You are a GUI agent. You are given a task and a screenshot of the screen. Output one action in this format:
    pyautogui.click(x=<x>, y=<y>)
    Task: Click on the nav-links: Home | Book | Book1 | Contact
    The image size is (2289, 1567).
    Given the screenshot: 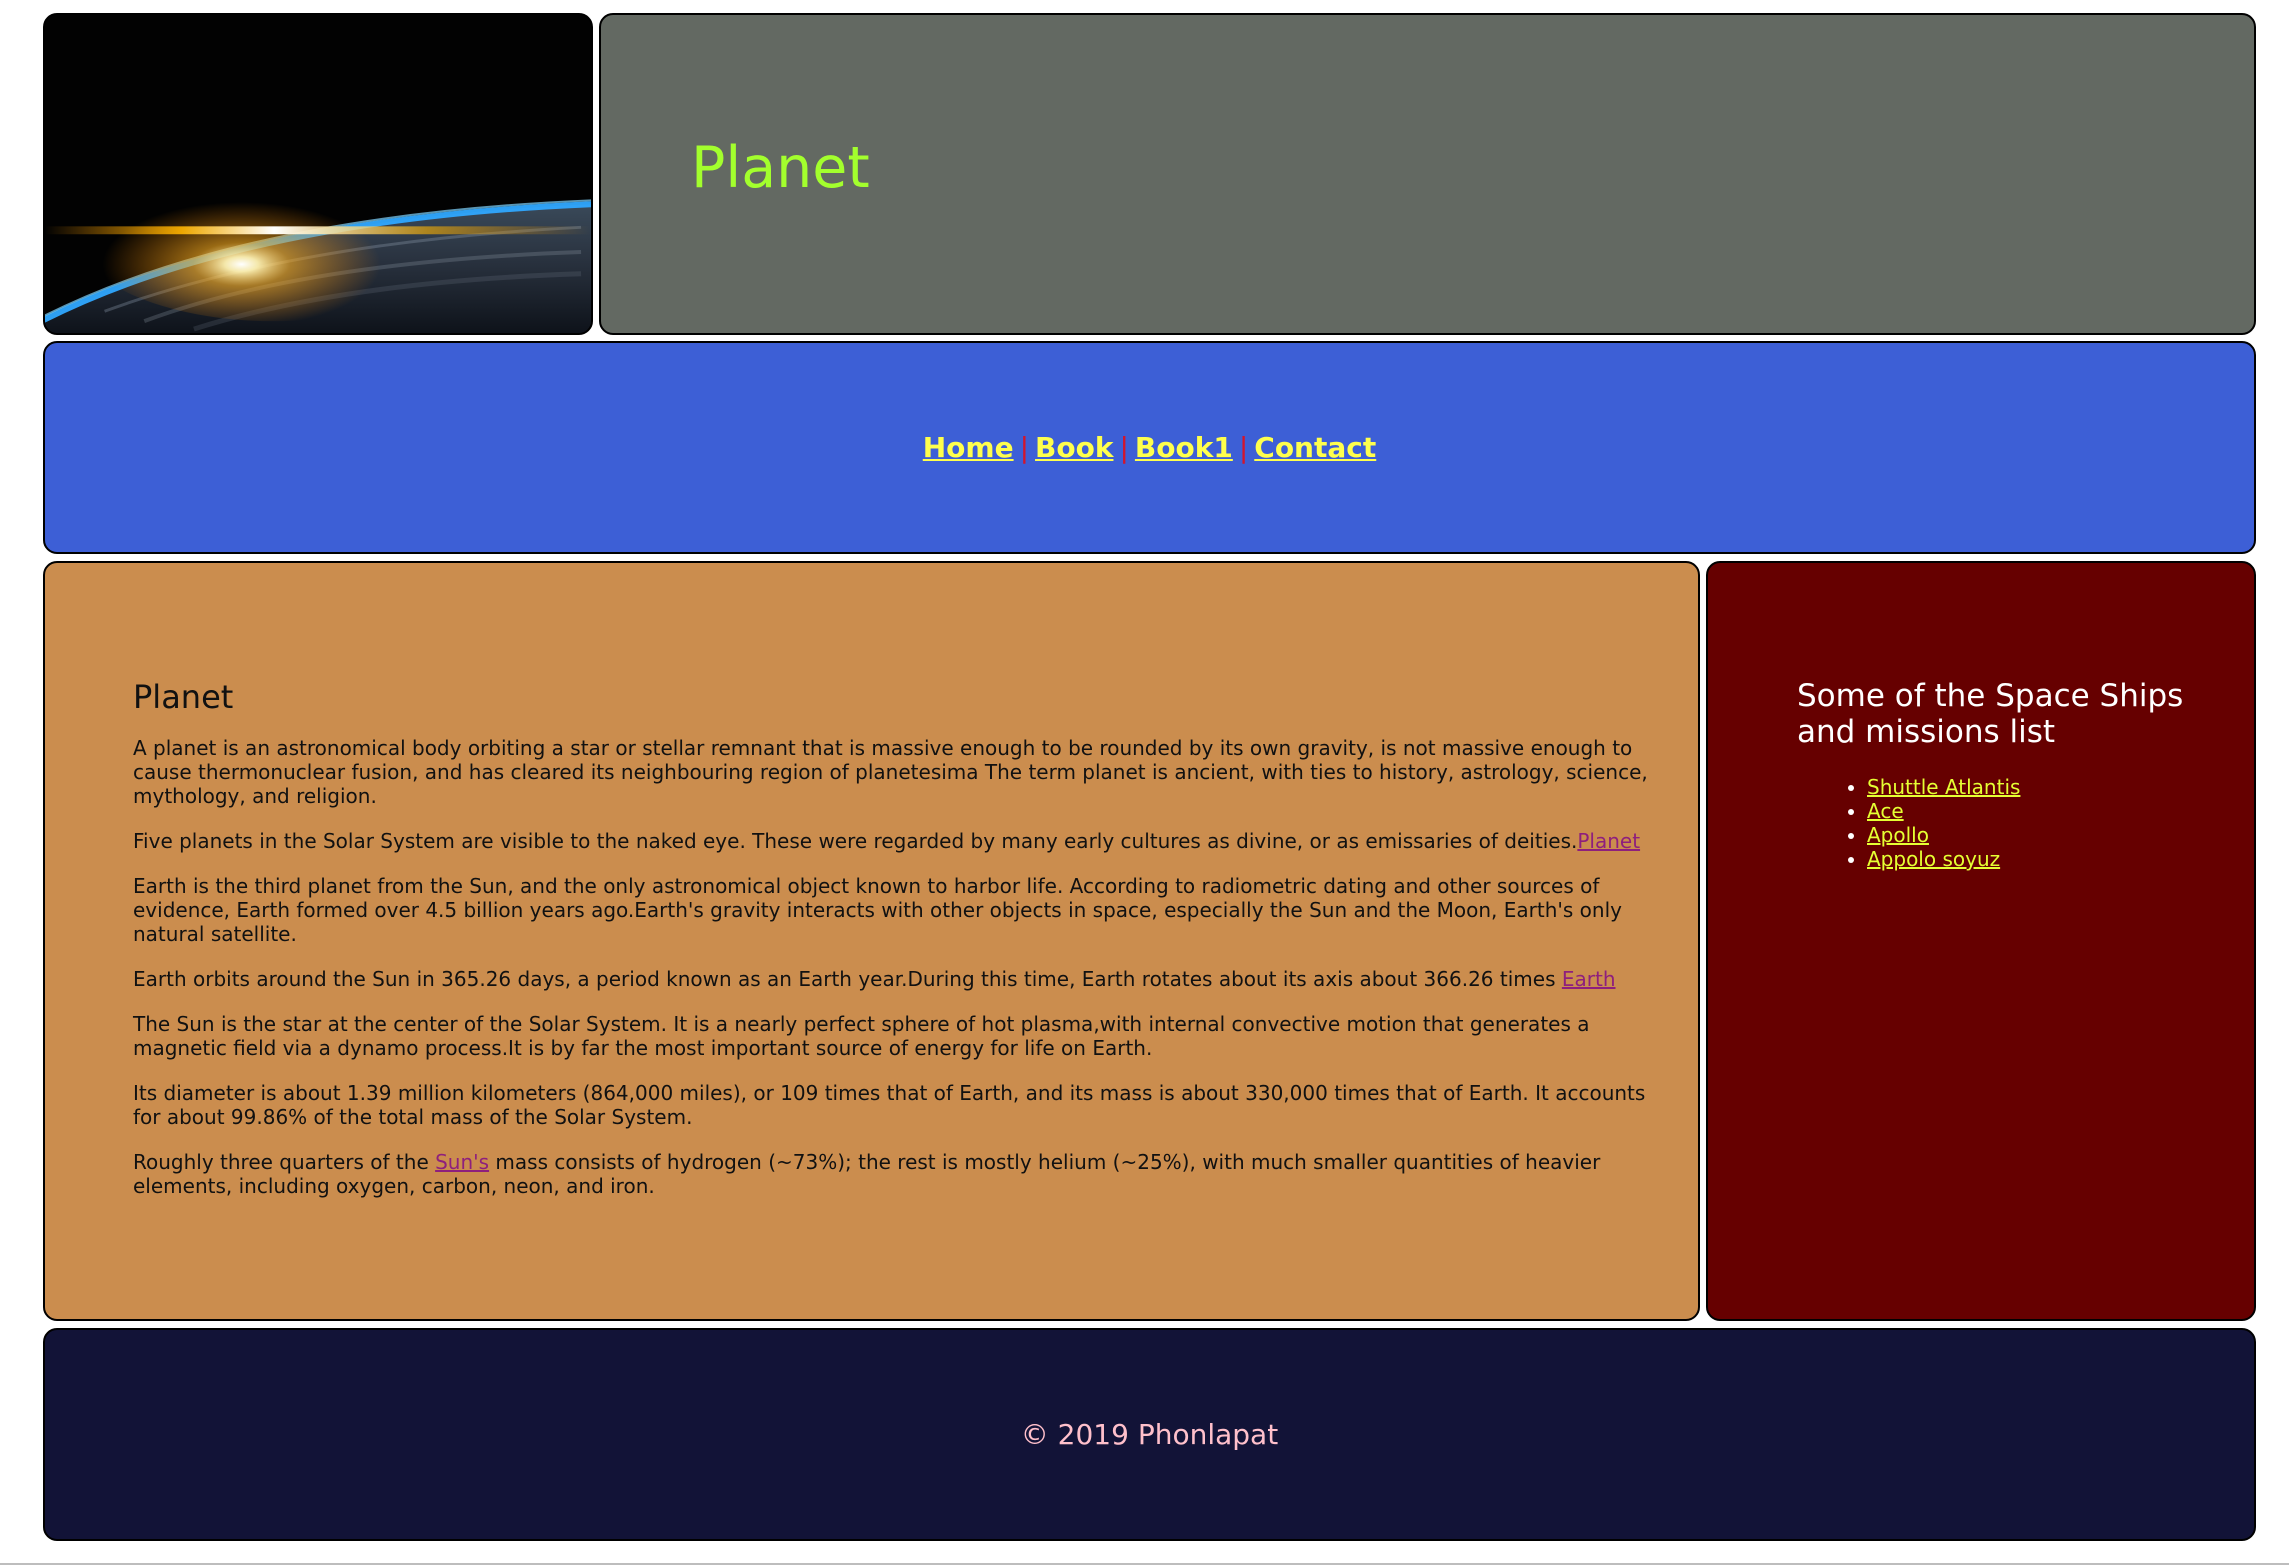 What is the action you would take?
    pyautogui.click(x=1150, y=447)
    